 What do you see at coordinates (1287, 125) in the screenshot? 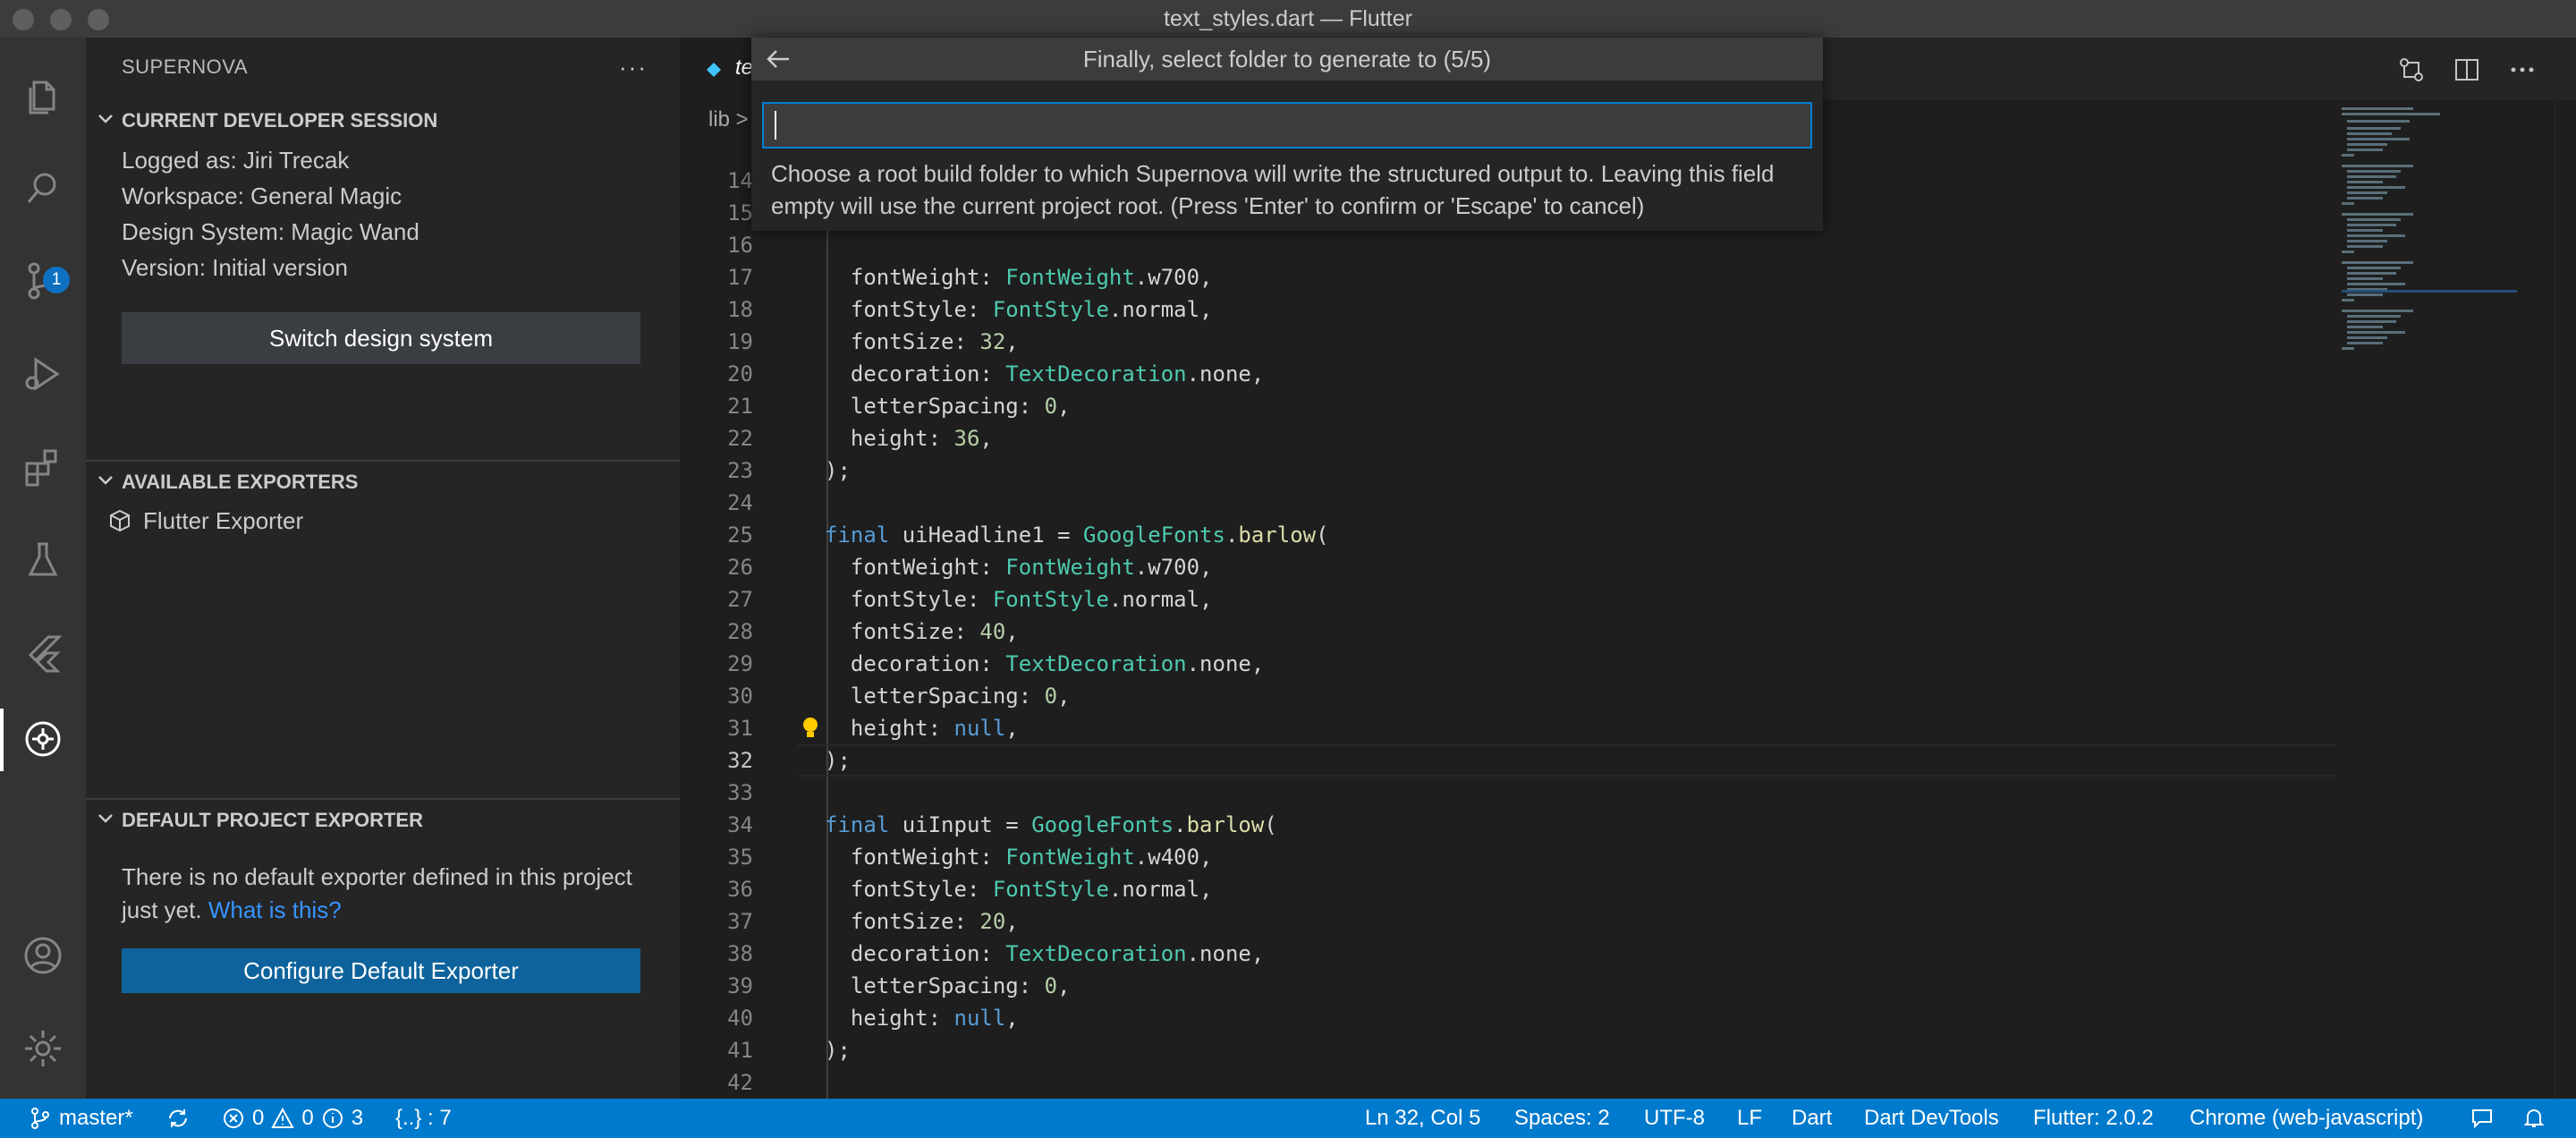
I see `folder-path-input` at bounding box center [1287, 125].